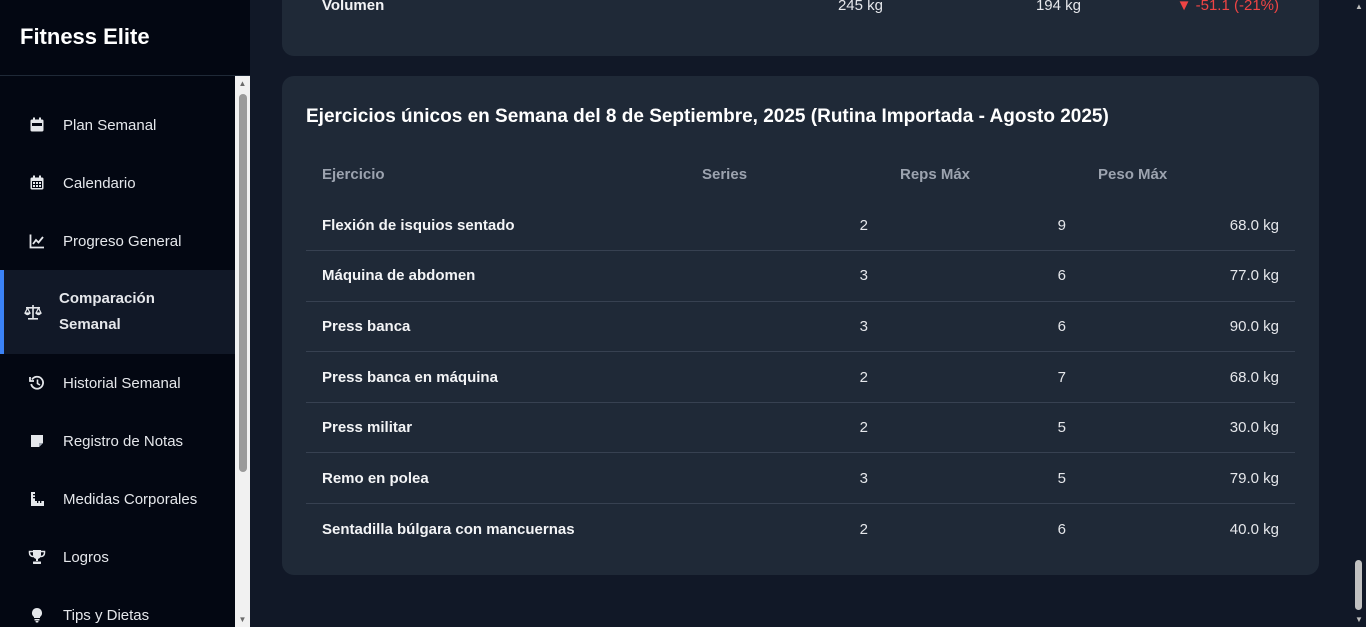 Image resolution: width=1366 pixels, height=627 pixels. What do you see at coordinates (983, 377) in the screenshot?
I see `exercise-reps: 7` at bounding box center [983, 377].